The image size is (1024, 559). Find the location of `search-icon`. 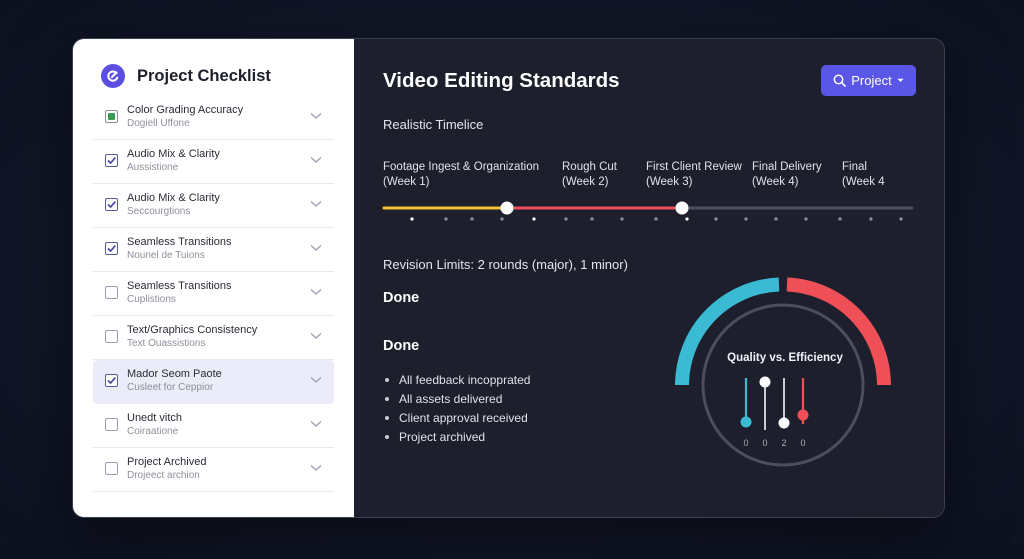

search-icon is located at coordinates (840, 80).